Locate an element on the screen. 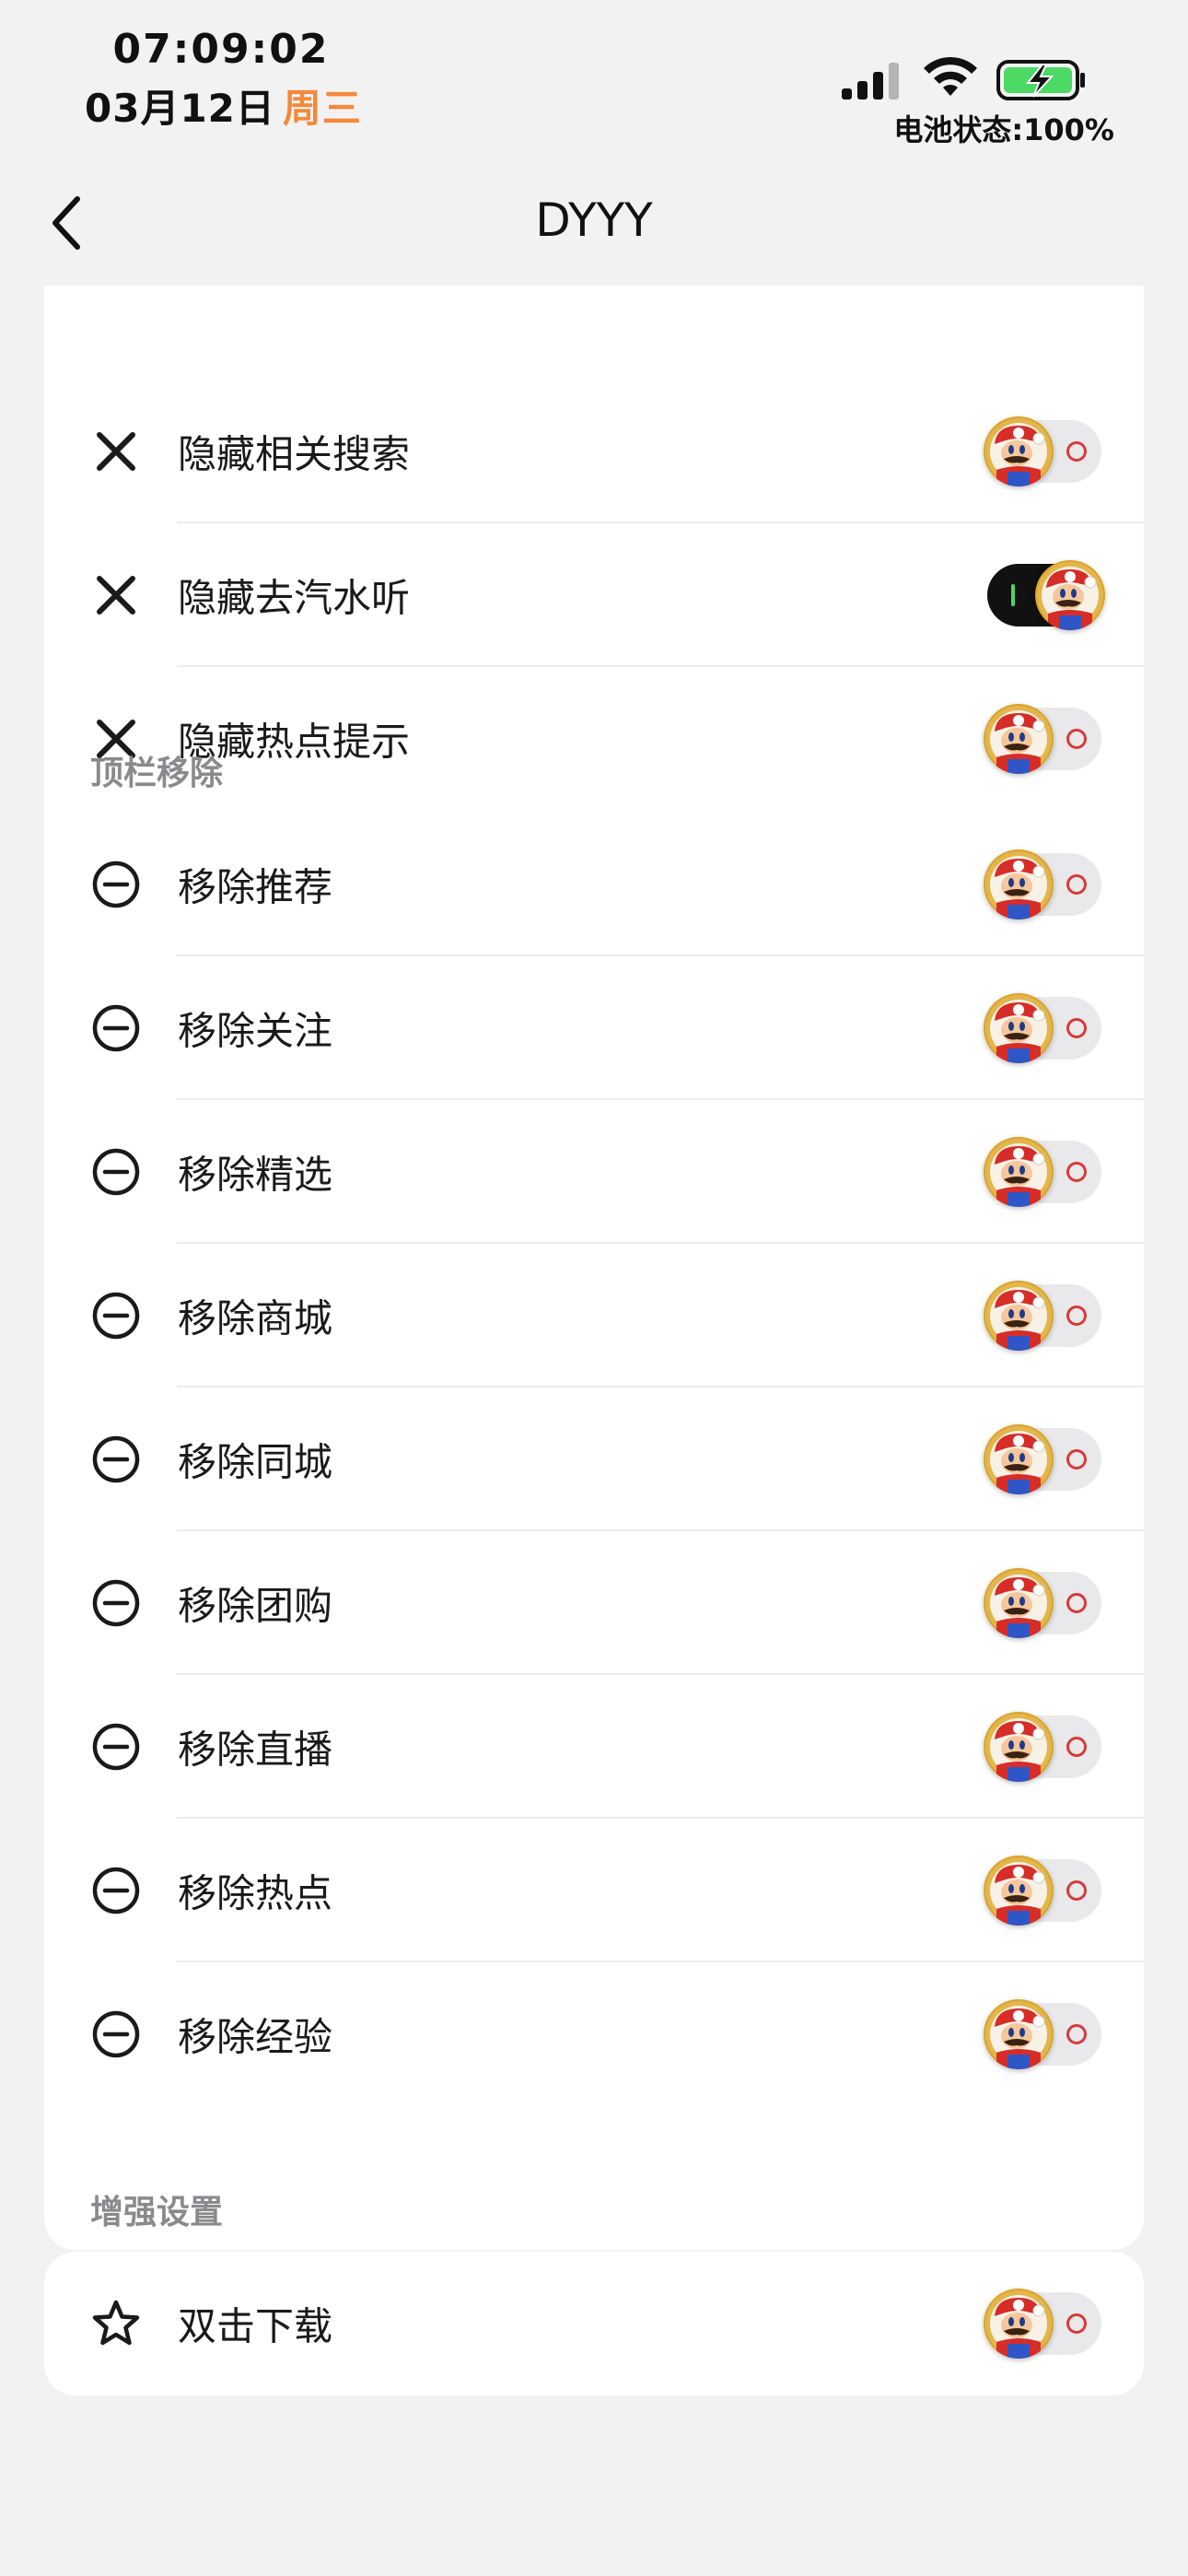  cellular-signal-icon is located at coordinates (870, 81).